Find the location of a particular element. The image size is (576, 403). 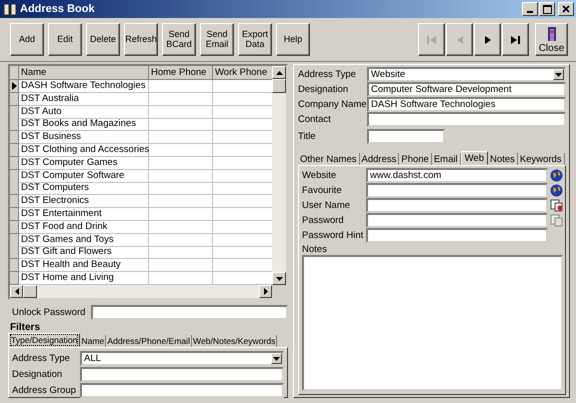

column-header: Name is located at coordinates (84, 73).